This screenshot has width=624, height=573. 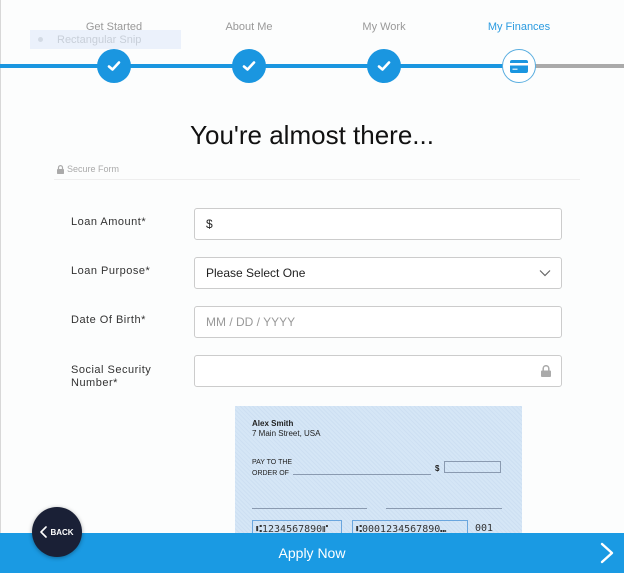 What do you see at coordinates (111, 370) in the screenshot?
I see `ssn-label-line1: Social Security` at bounding box center [111, 370].